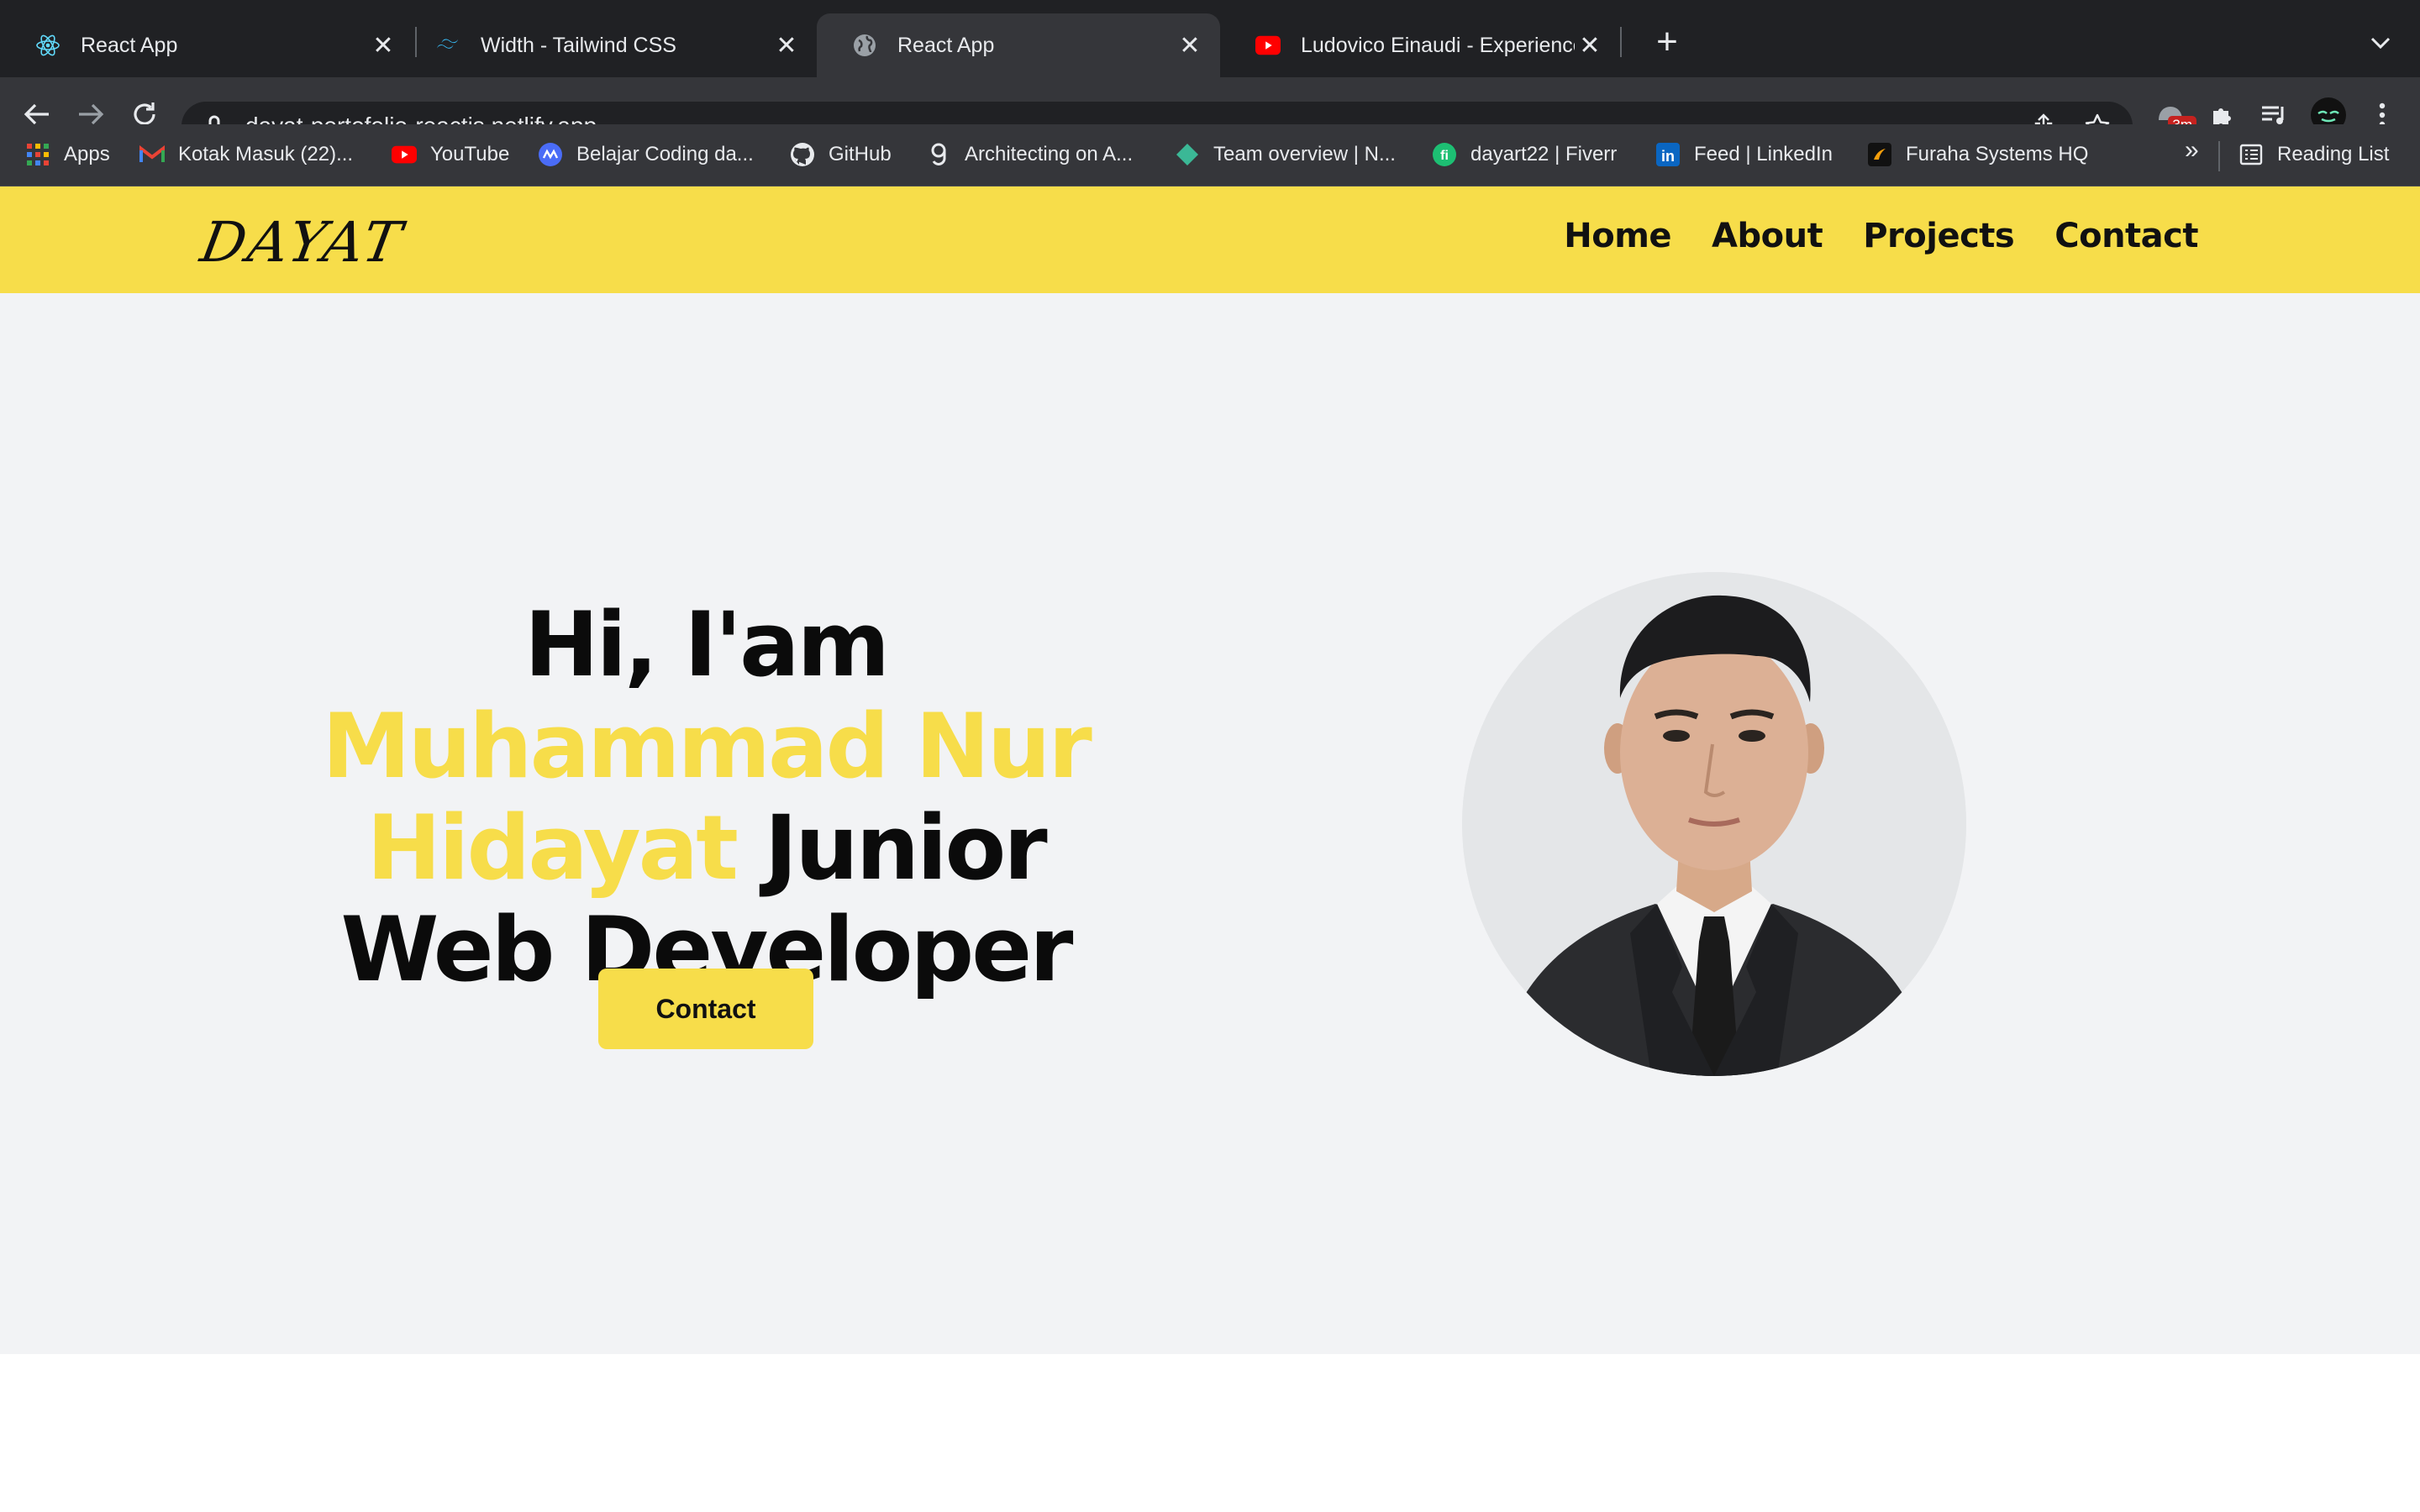 Image resolution: width=2420 pixels, height=1512 pixels. I want to click on tab-tailwind: Width - Tailwind CSS ✕, so click(608, 45).